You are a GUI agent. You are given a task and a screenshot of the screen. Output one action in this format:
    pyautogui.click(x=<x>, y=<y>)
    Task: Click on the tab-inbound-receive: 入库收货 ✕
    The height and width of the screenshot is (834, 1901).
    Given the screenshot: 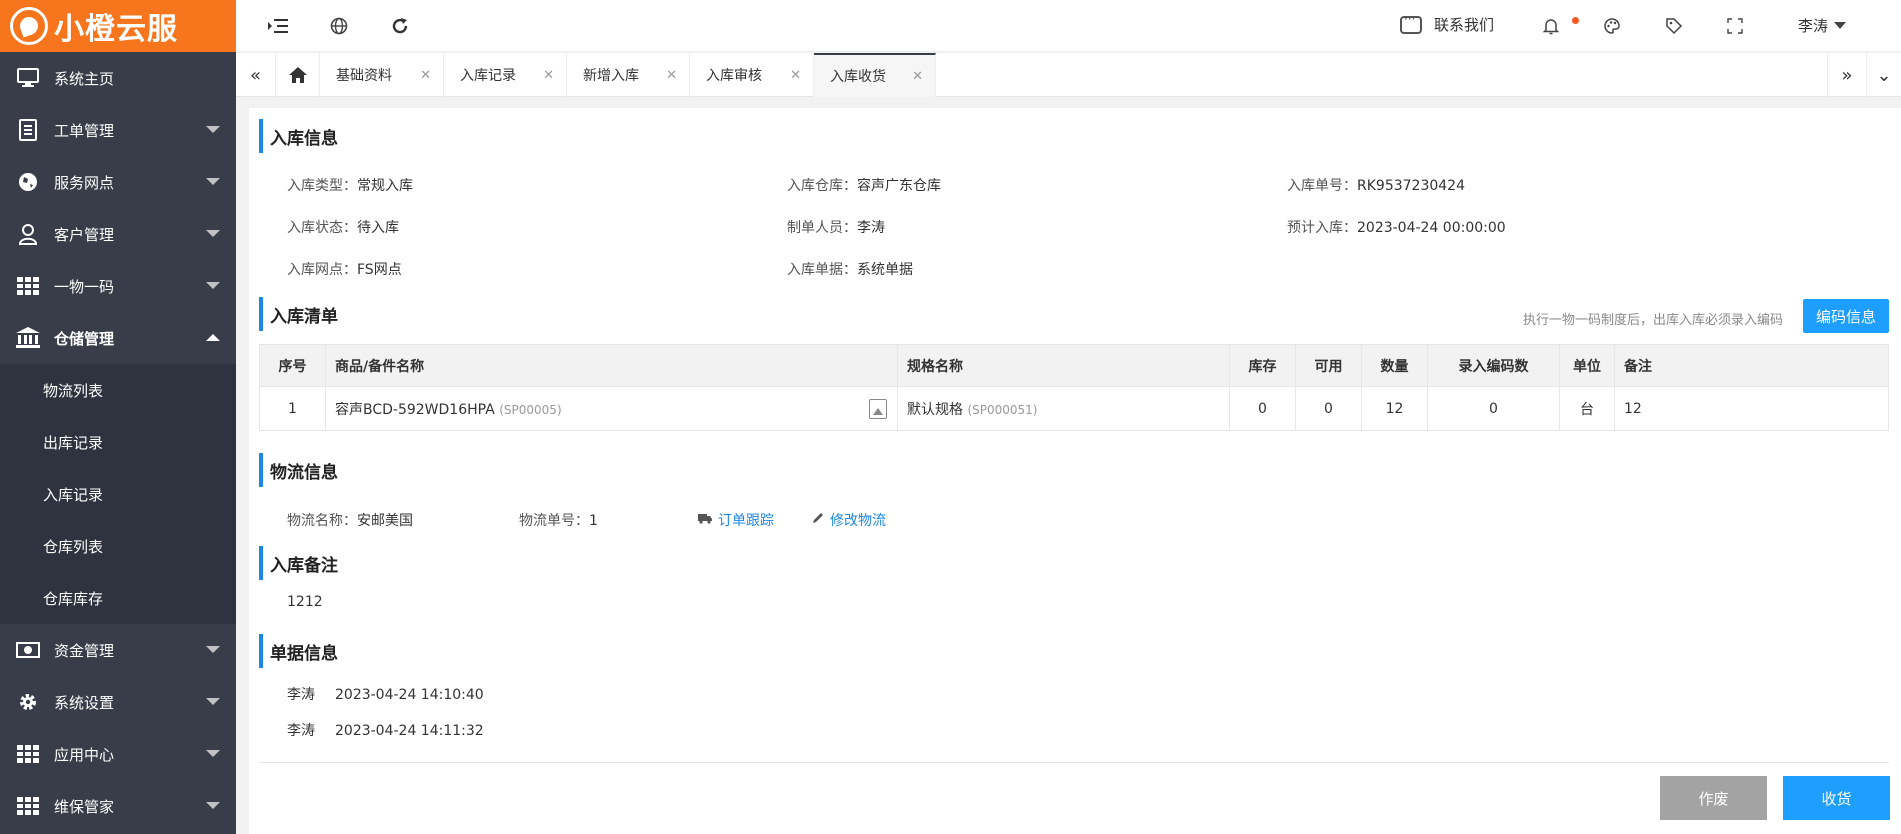 What is the action you would take?
    pyautogui.click(x=875, y=75)
    